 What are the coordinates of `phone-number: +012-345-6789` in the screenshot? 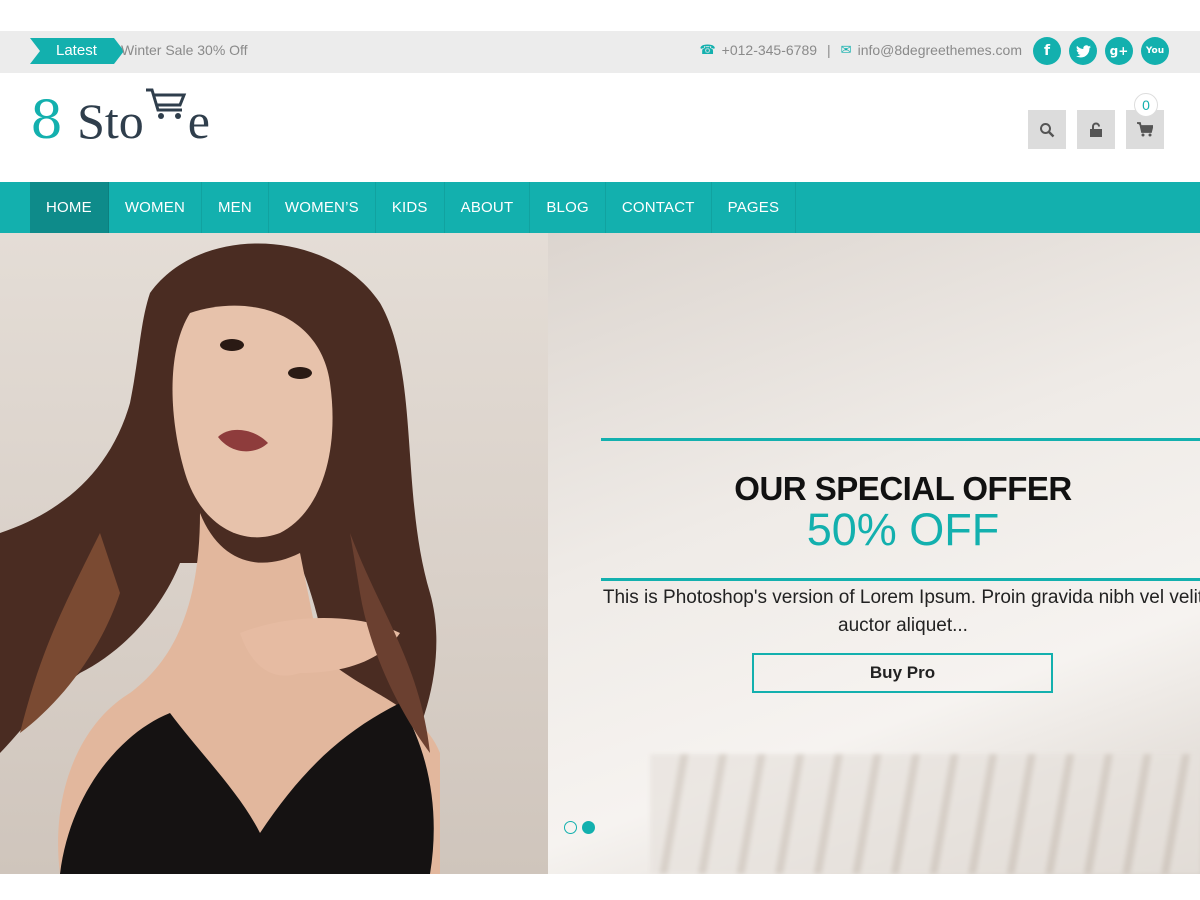 It's located at (769, 50).